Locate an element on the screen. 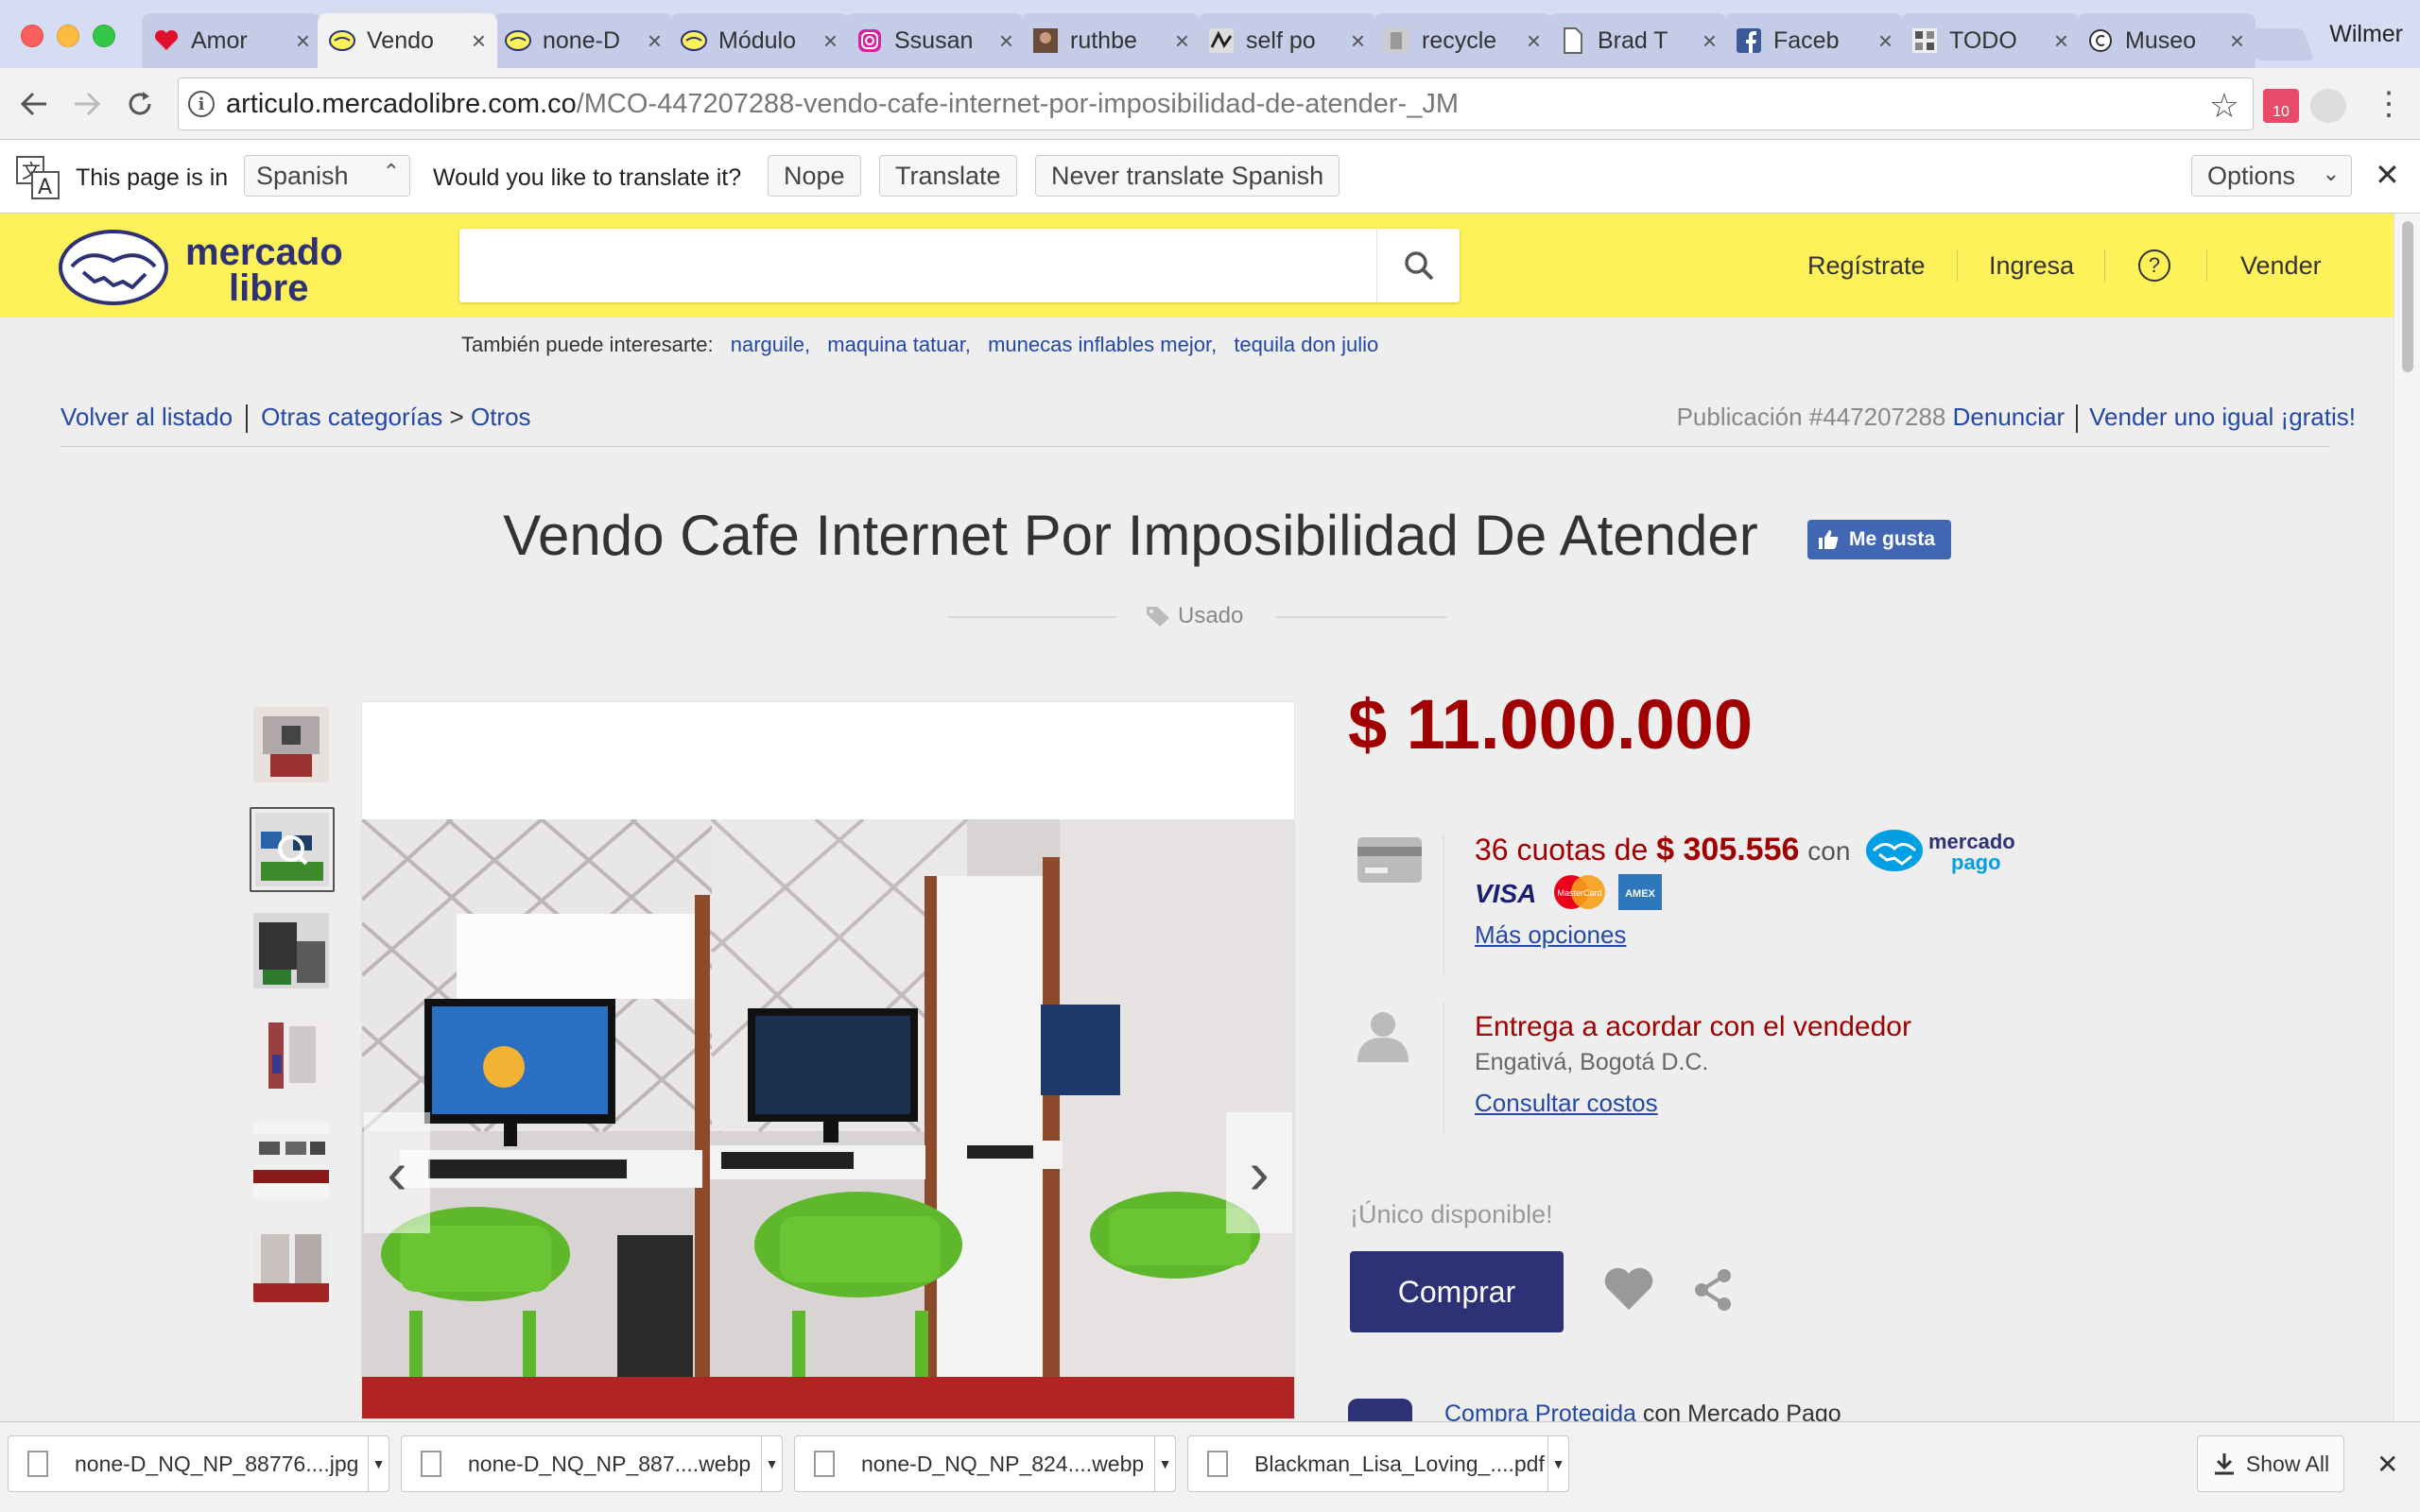  gallery-next-button: › is located at coordinates (1259, 1172).